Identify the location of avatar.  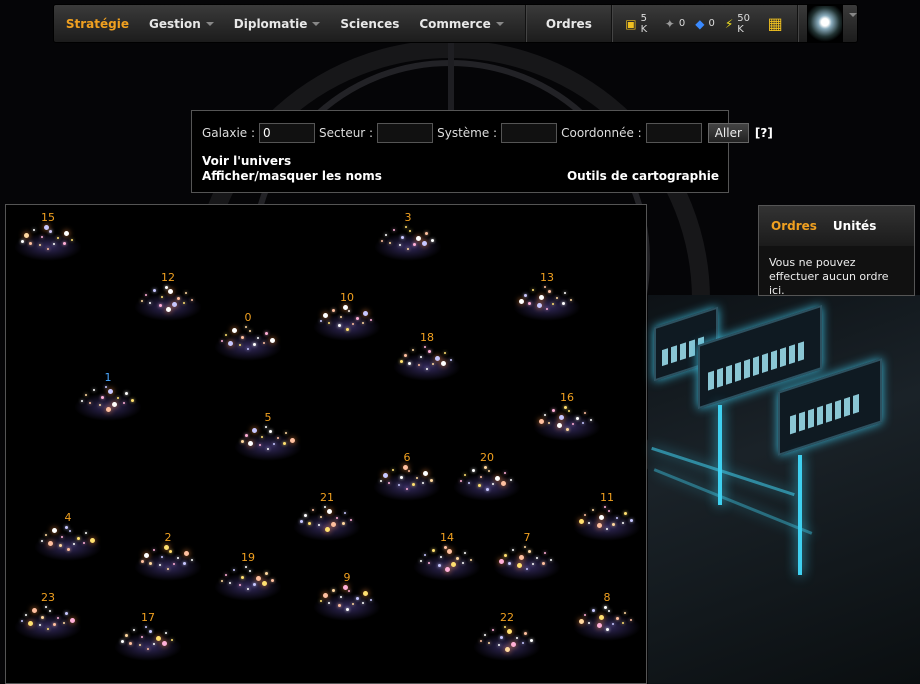
(825, 23).